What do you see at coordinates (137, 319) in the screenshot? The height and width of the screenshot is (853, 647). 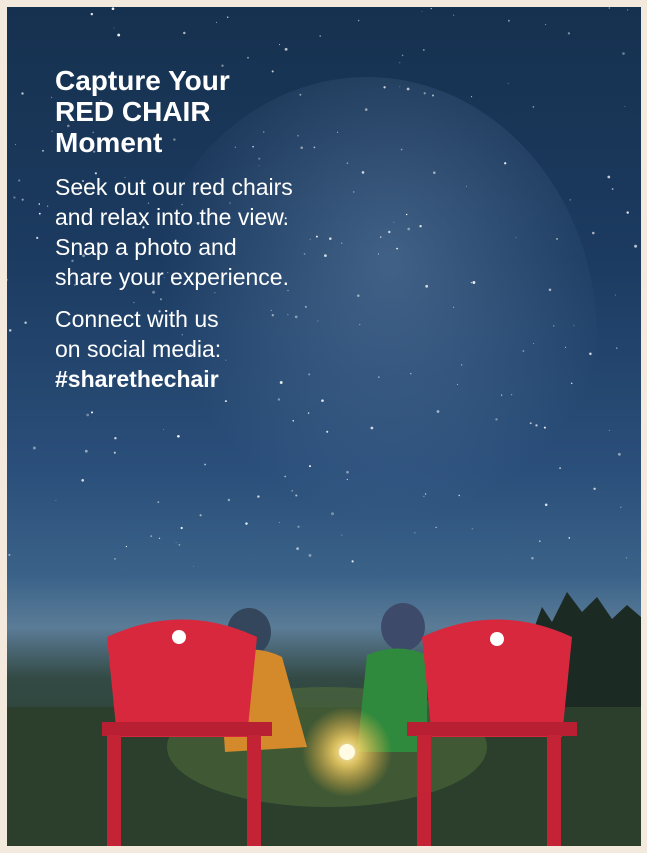 I see `social-line-1: Connect with us` at bounding box center [137, 319].